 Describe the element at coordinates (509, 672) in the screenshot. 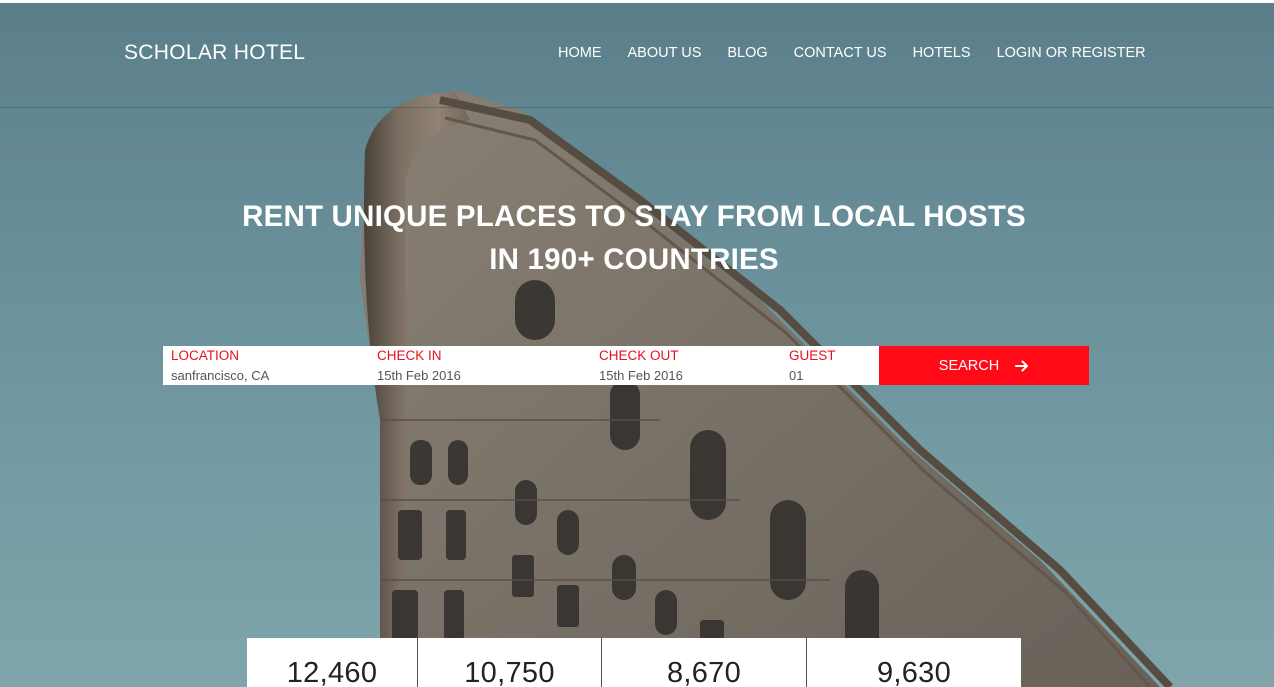

I see `stat-value: 10,750` at that location.